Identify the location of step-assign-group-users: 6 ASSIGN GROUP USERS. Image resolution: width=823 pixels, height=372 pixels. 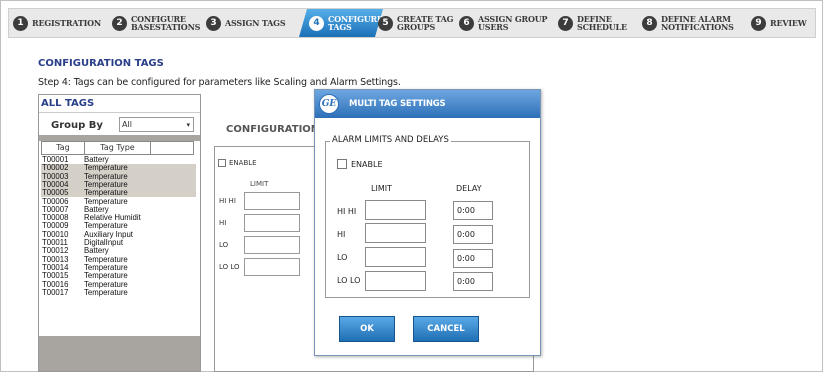
(503, 23).